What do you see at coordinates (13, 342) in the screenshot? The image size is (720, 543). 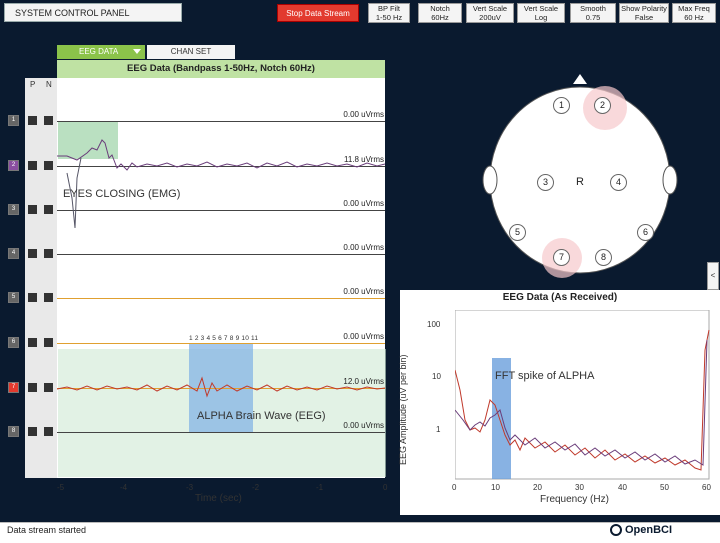 I see `channel-toggle-6: 6` at bounding box center [13, 342].